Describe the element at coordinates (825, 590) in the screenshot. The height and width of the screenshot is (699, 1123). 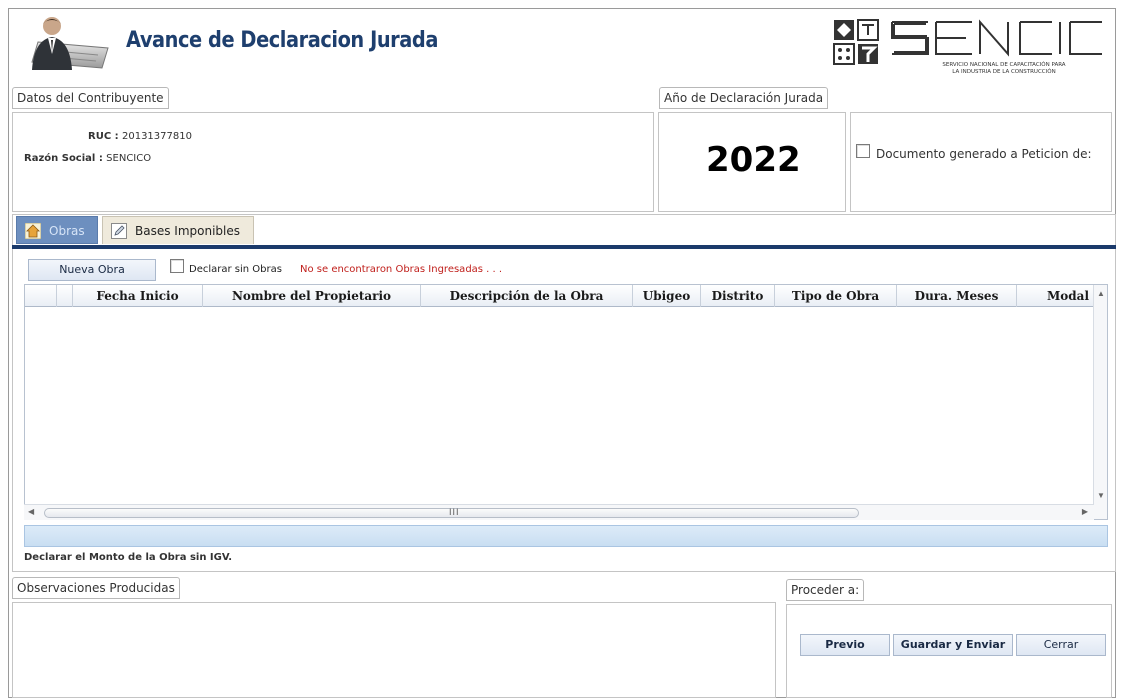
I see `proceder-legend: Proceder a:` at that location.